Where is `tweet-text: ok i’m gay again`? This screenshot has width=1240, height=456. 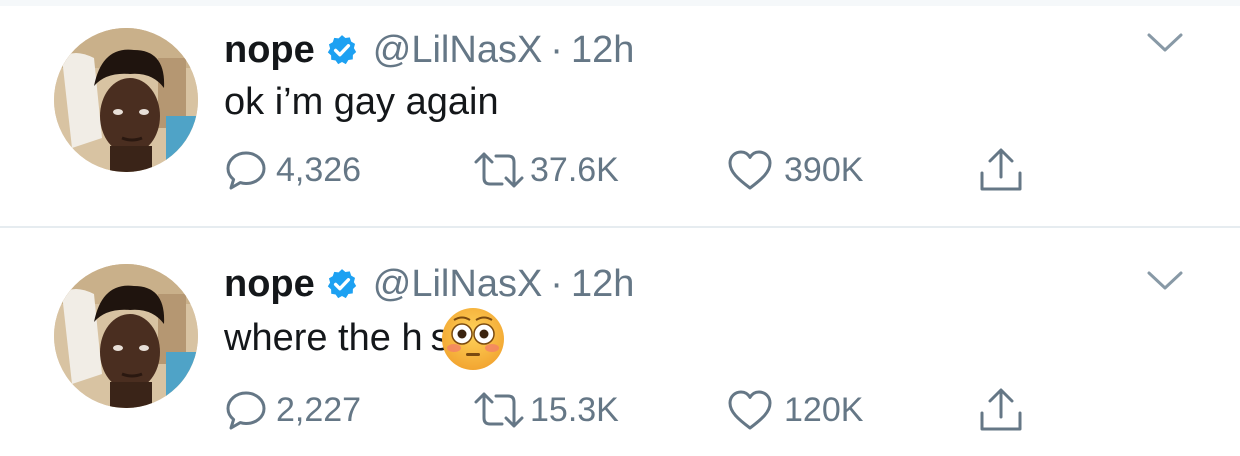
tweet-text: ok i’m gay again is located at coordinates (361, 102).